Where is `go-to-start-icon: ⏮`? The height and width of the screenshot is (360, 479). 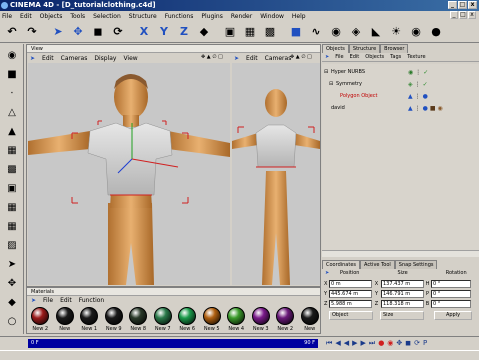
go-to-start-icon: ⏮ is located at coordinates (329, 343).